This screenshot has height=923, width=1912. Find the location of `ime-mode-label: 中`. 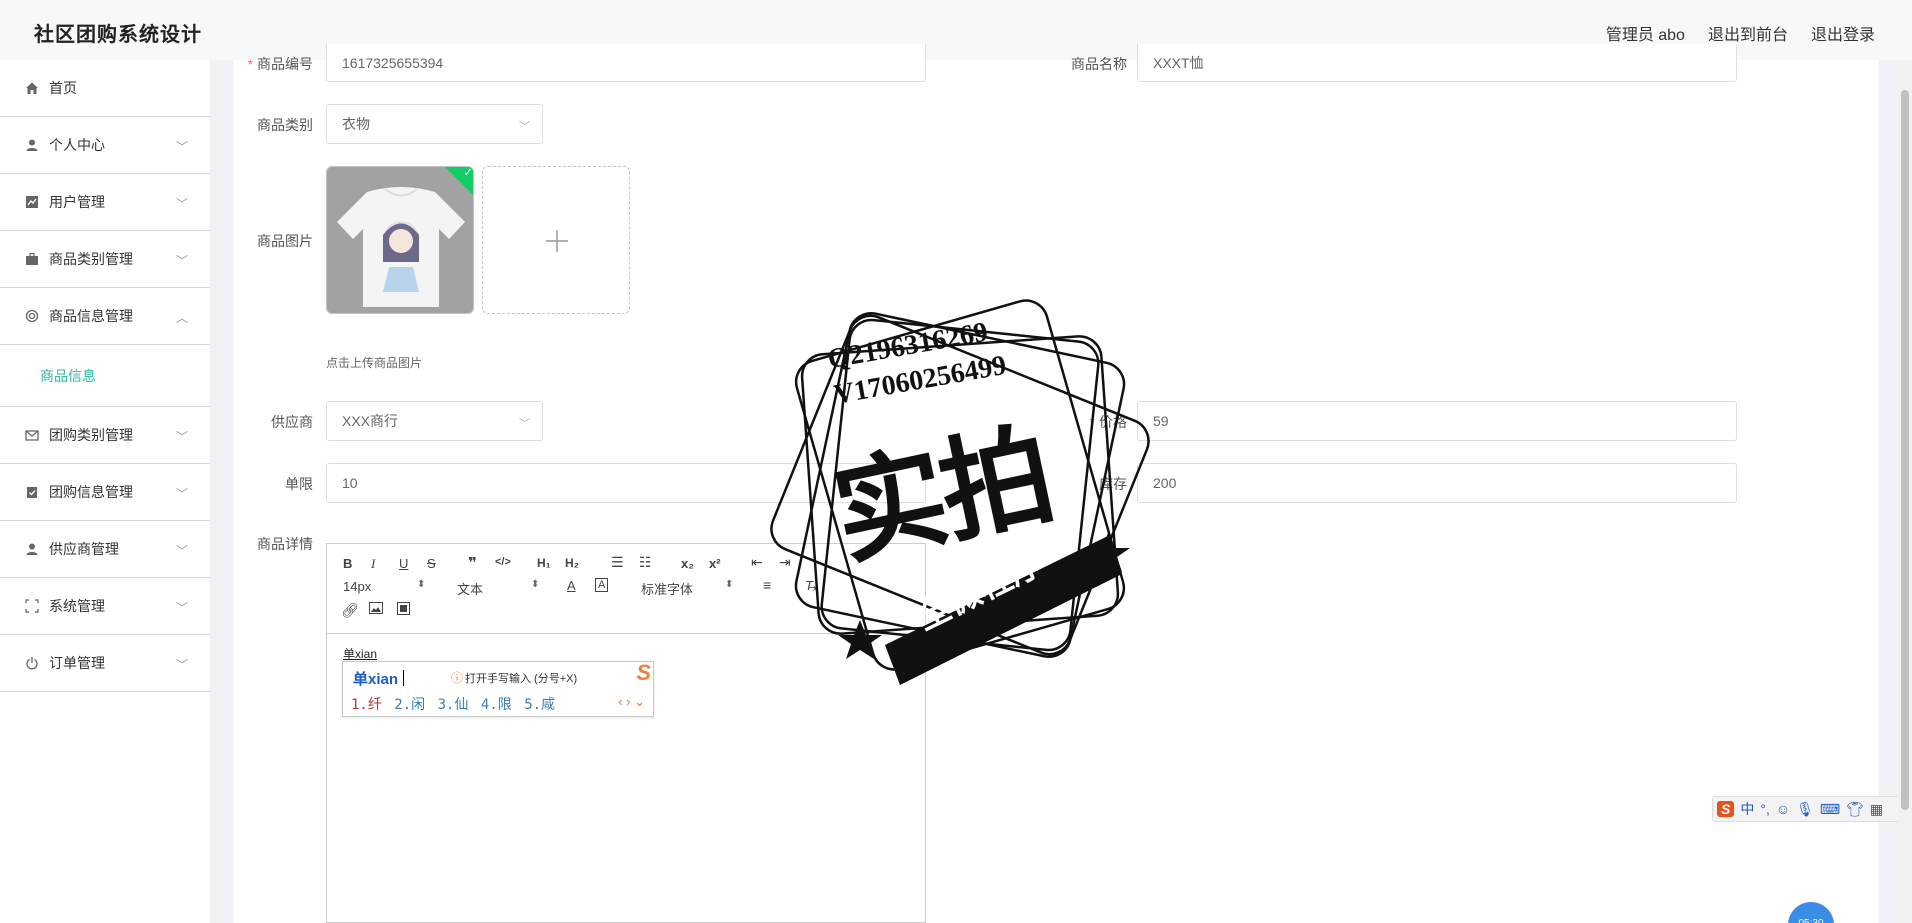

ime-mode-label: 中 is located at coordinates (1747, 809).